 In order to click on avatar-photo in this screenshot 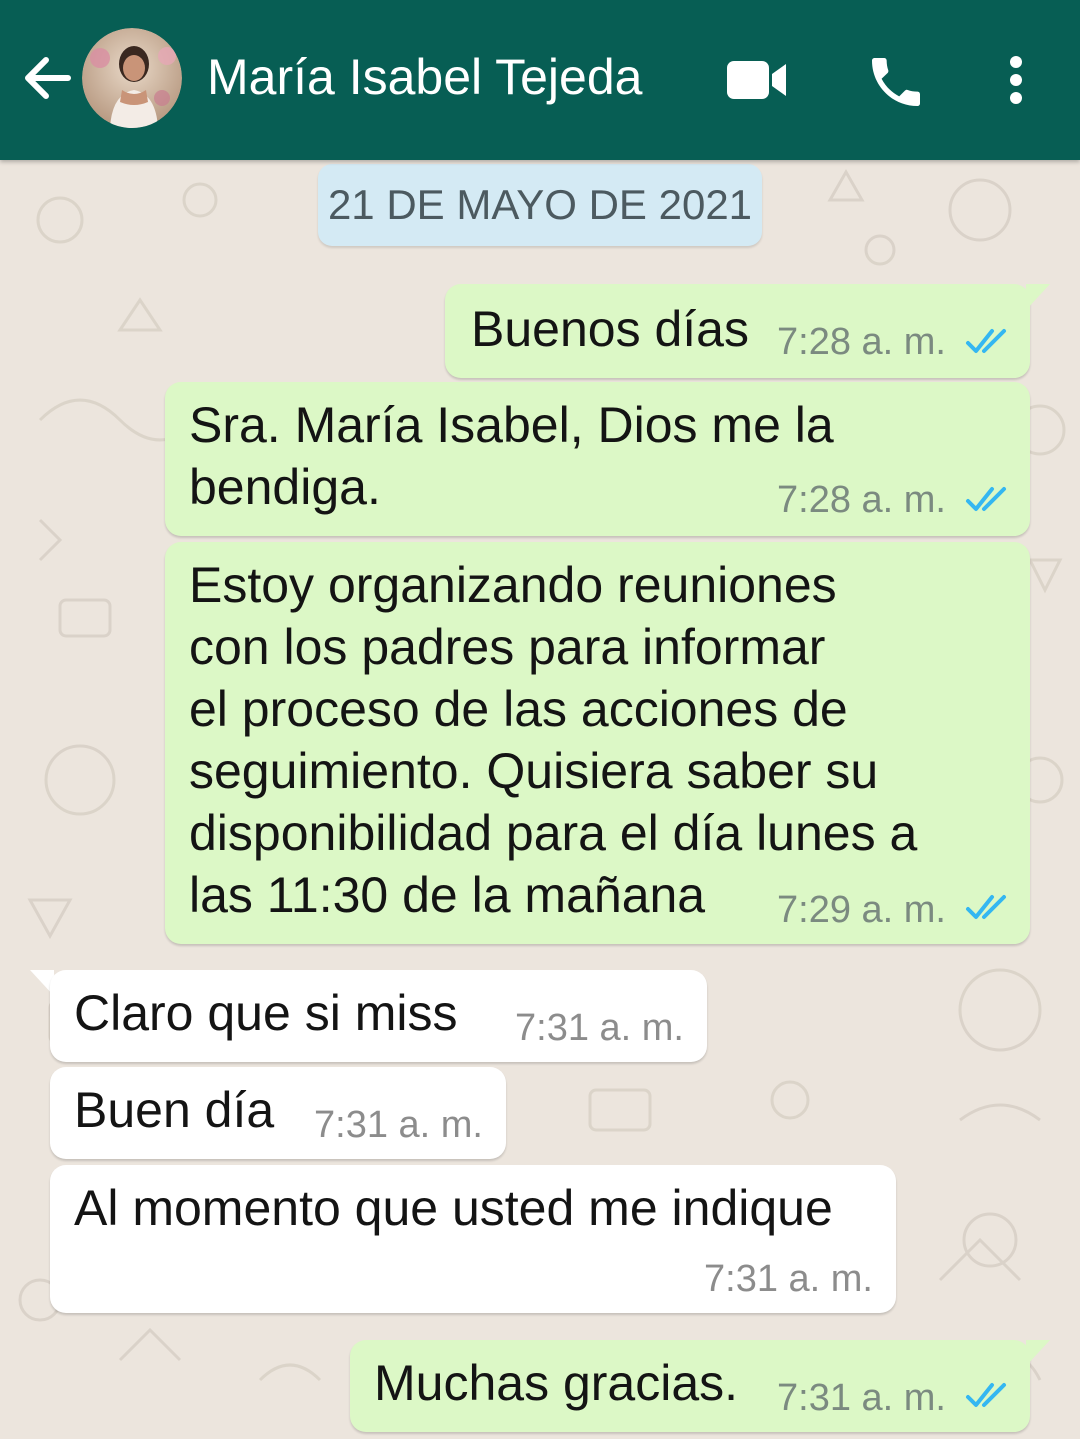, I will do `click(132, 78)`.